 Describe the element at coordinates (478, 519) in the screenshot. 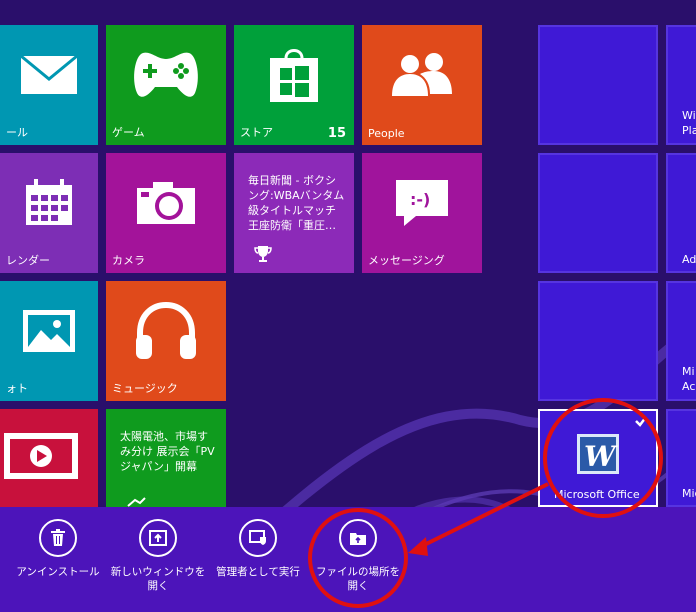

I see `annotation-arrow` at that location.